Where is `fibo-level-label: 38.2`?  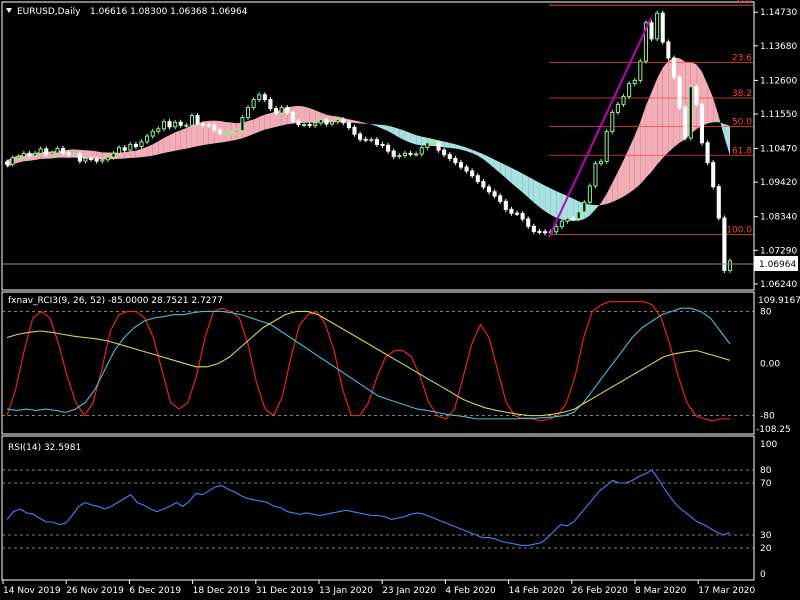 fibo-level-label: 38.2 is located at coordinates (742, 94).